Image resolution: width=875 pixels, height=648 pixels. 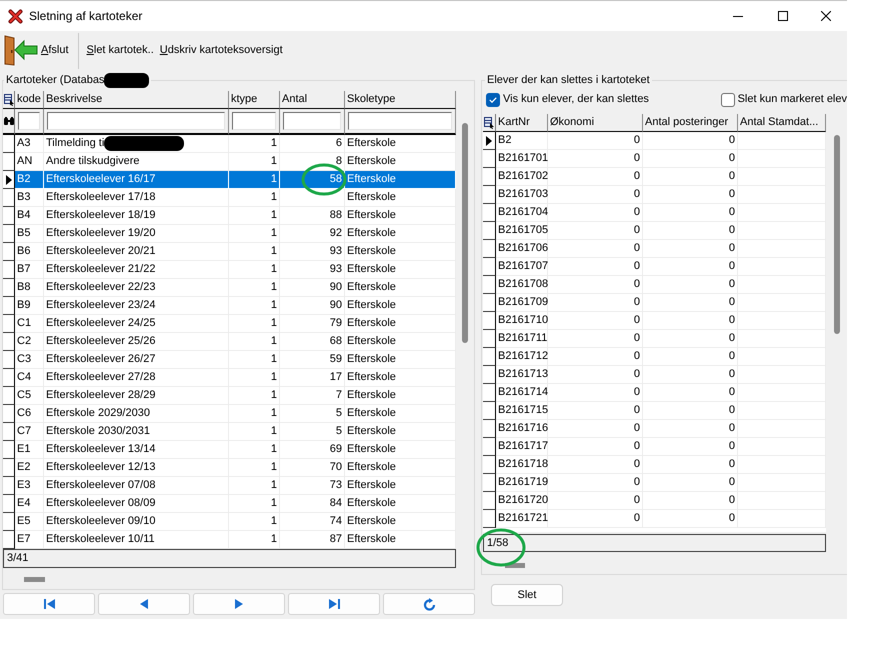 I want to click on column-header: KartNr, so click(x=522, y=123).